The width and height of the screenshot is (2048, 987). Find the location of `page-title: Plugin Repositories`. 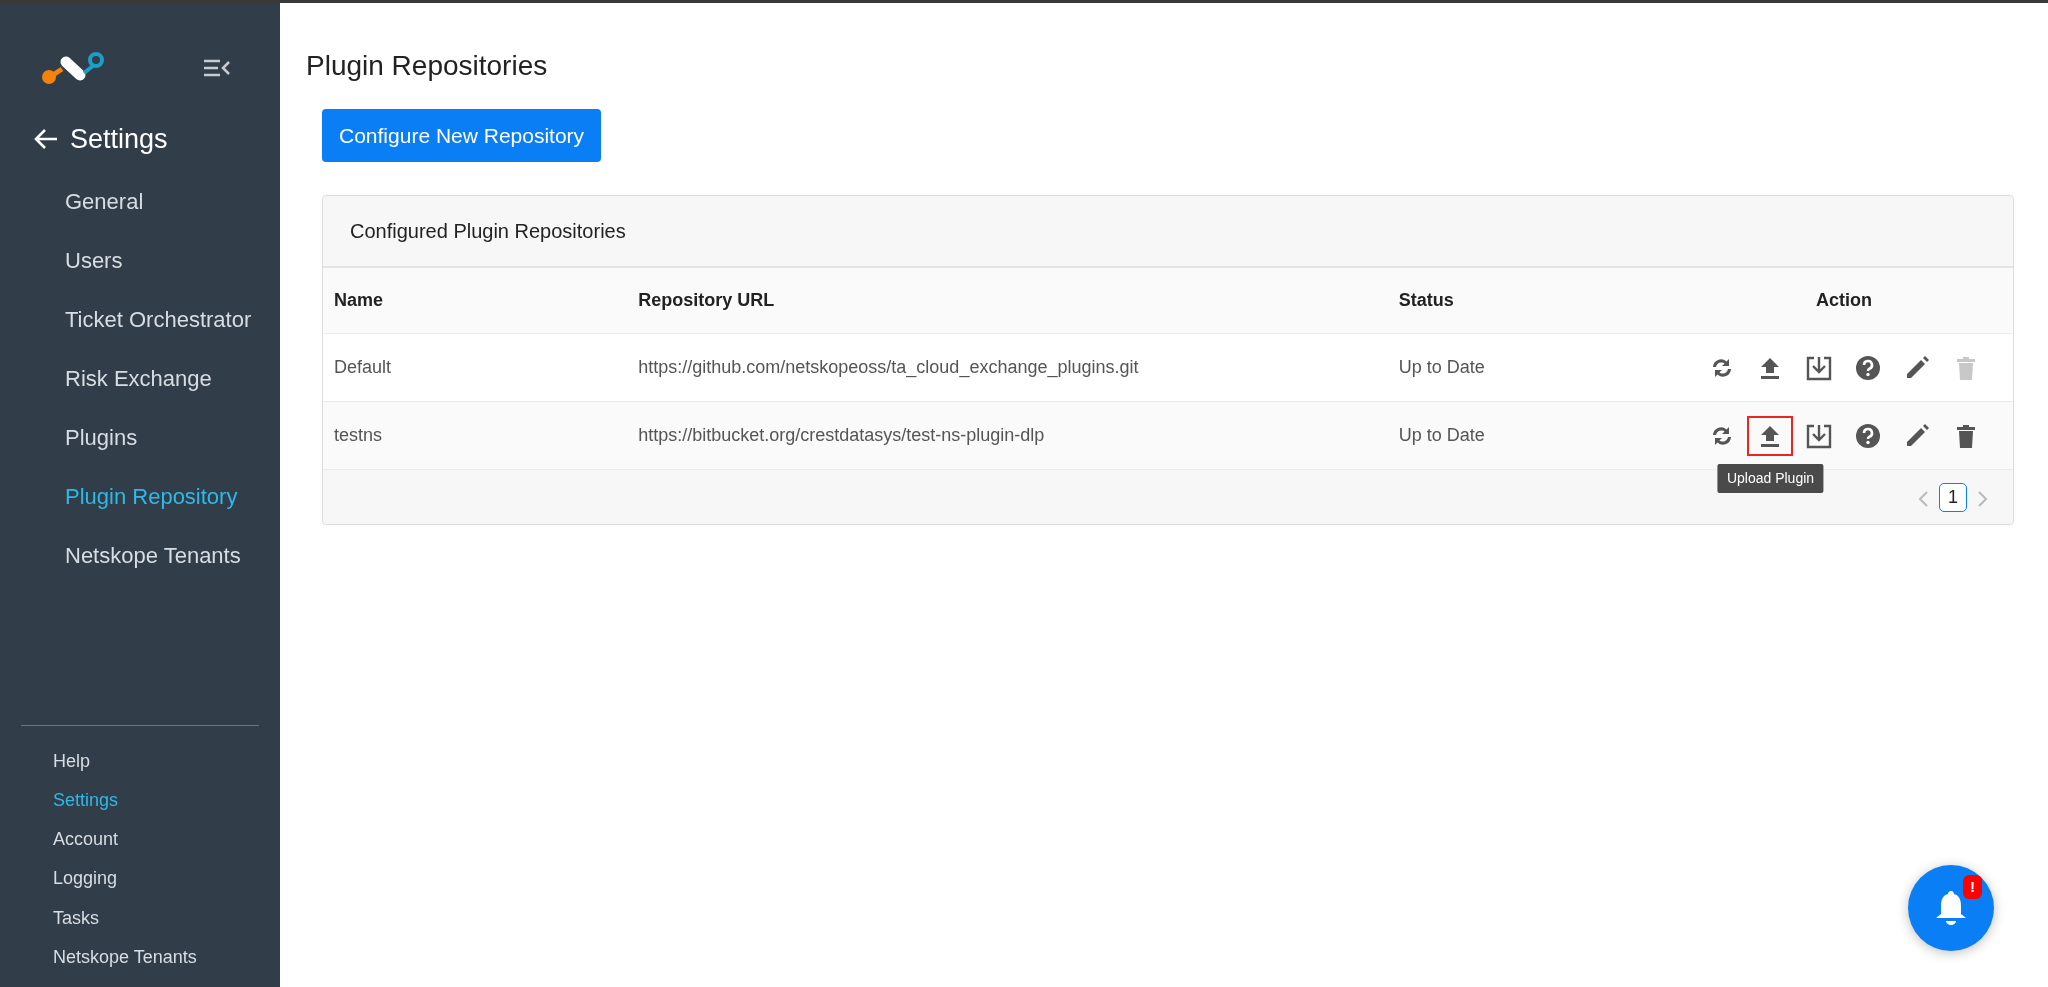

page-title: Plugin Repositories is located at coordinates (427, 66).